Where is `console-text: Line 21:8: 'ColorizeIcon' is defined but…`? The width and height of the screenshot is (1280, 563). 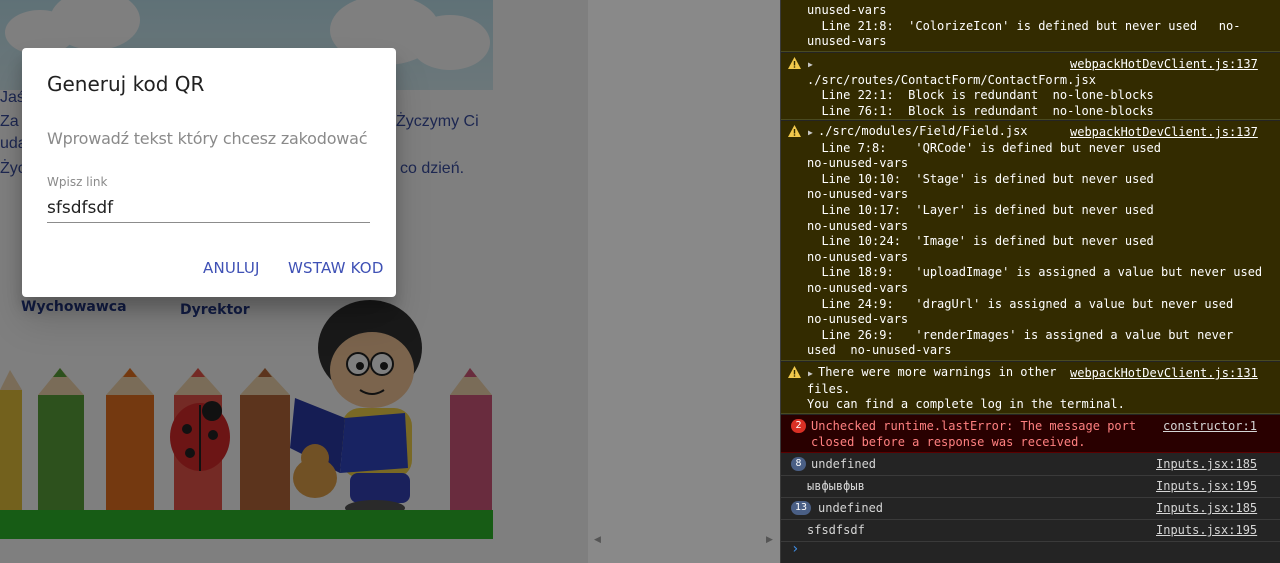 console-text: Line 21:8: 'ColorizeIcon' is defined but… is located at coordinates (1024, 25).